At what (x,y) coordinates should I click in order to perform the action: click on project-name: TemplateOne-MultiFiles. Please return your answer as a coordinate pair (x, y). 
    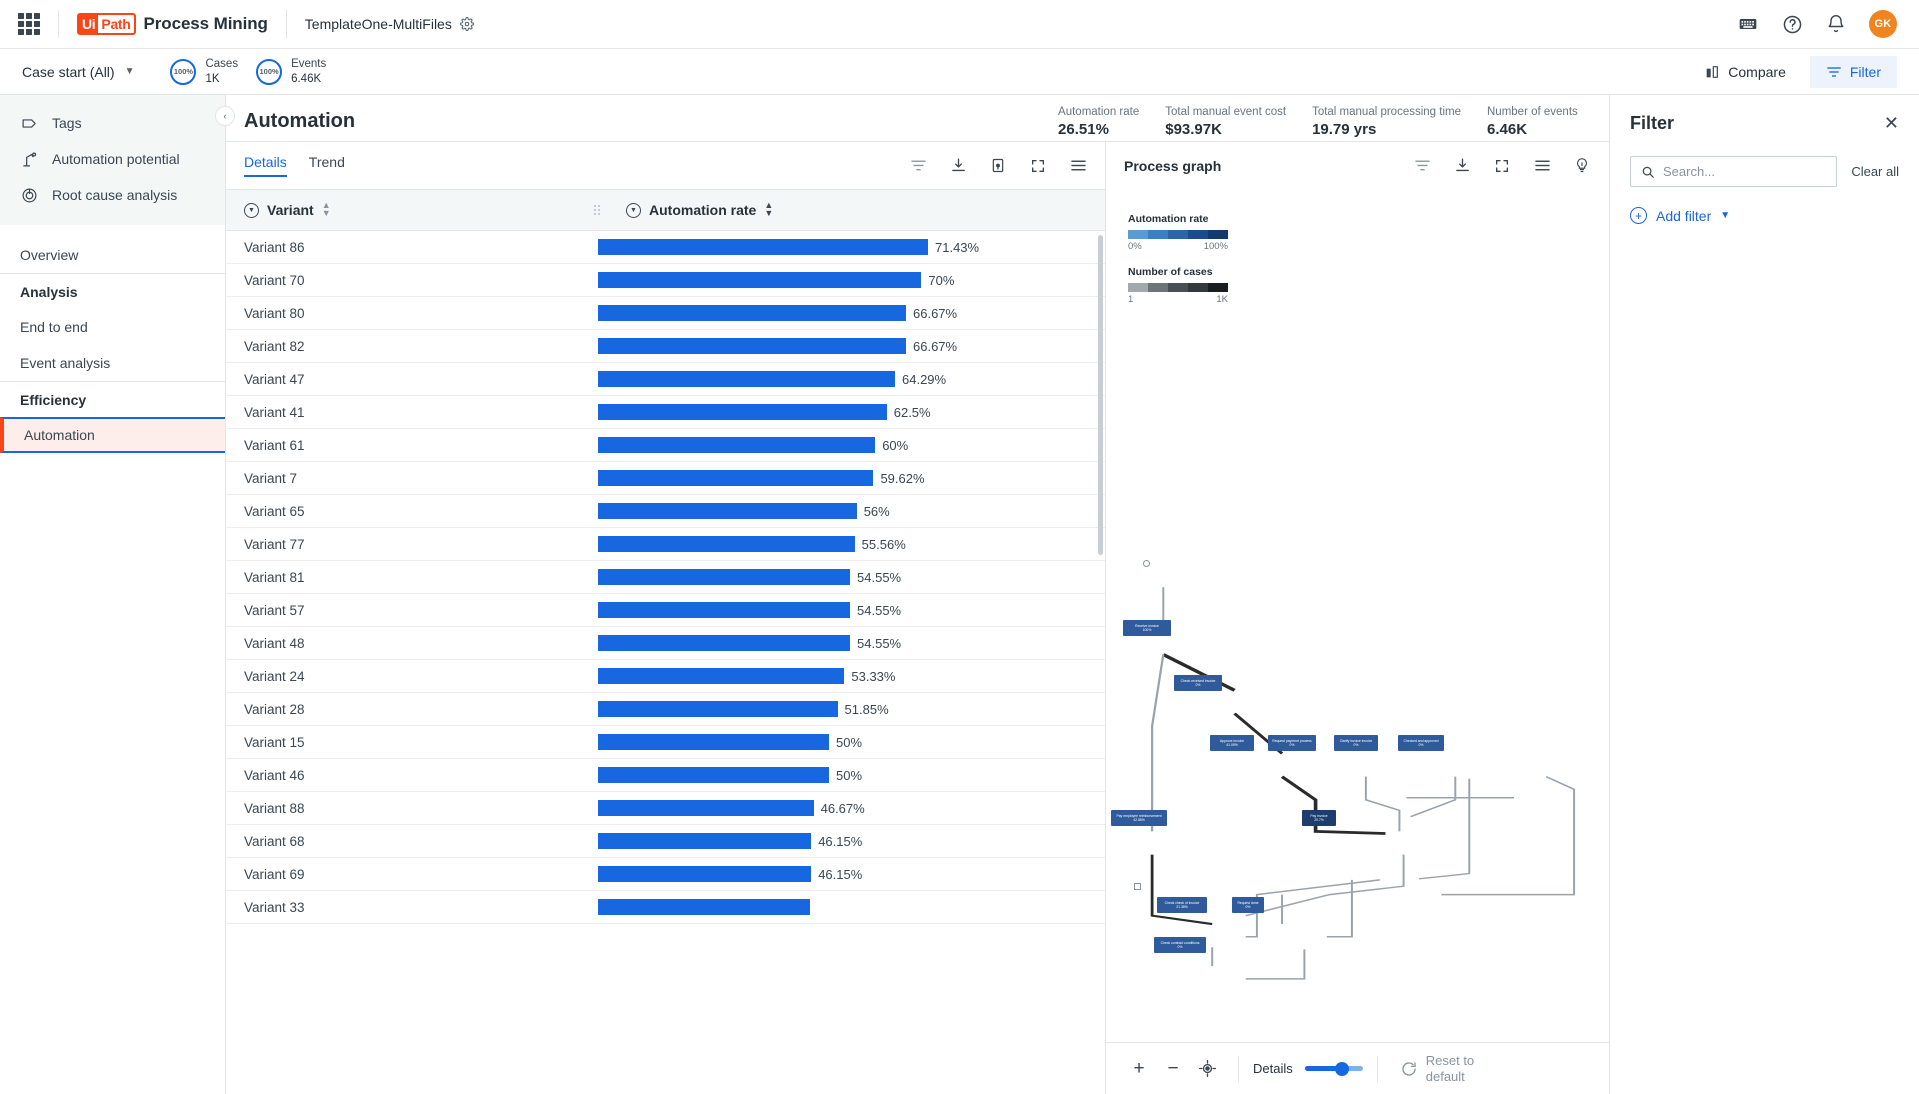
    Looking at the image, I should click on (378, 24).